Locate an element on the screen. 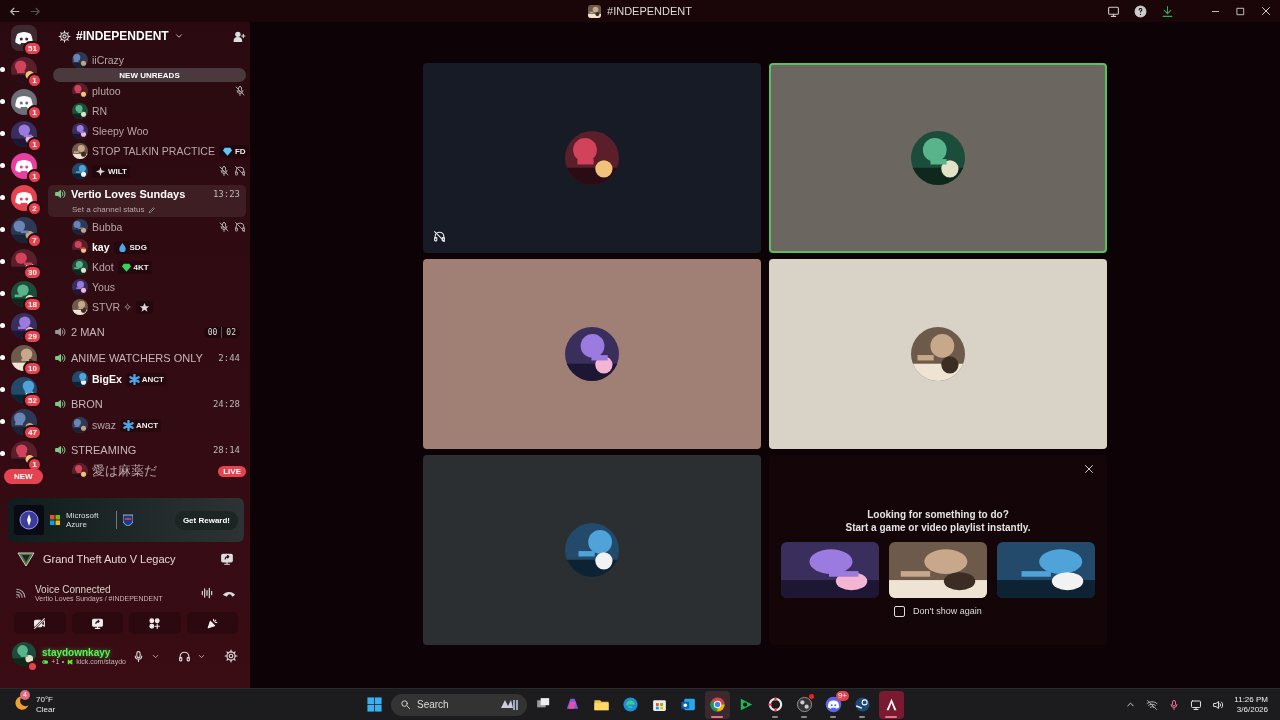 This screenshot has height=720, width=1280. clock-date: 3/6/2026 is located at coordinates (1252, 709).